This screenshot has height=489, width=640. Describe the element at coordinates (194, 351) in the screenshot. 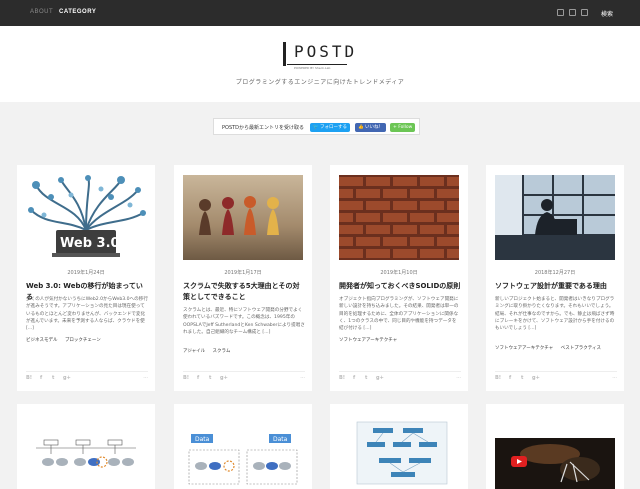

I see `tag-link: アジャイル` at that location.